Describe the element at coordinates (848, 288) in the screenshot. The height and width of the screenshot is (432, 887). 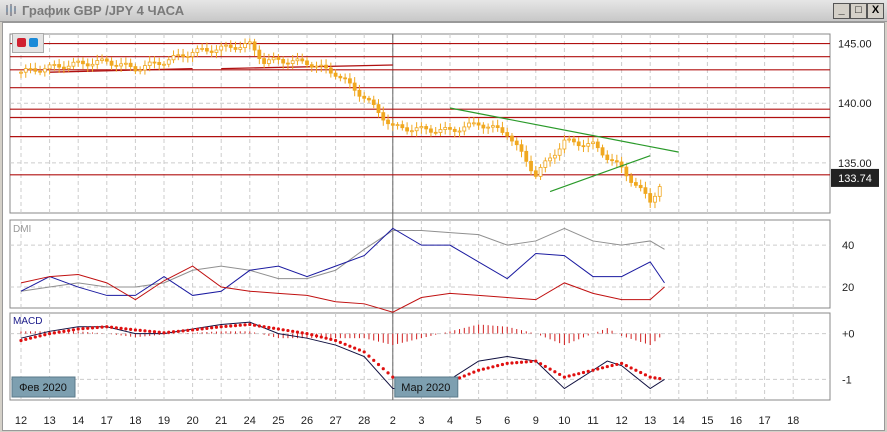
I see `dmi-axis-label: 20` at that location.